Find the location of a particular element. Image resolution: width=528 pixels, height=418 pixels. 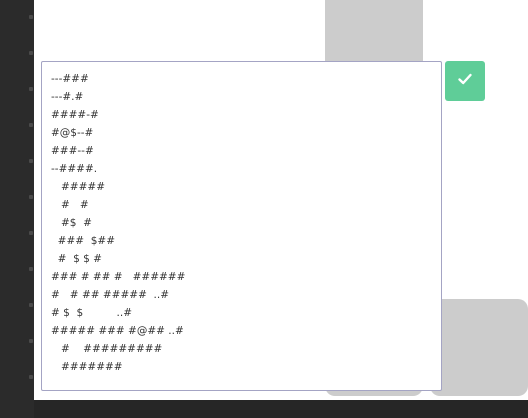

left-sidebar is located at coordinates (17, 209).